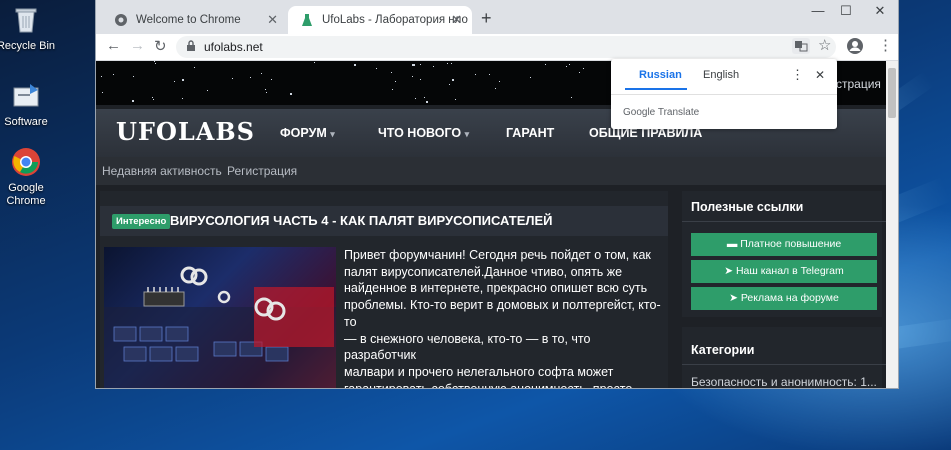 Image resolution: width=951 pixels, height=450 pixels. Describe the element at coordinates (721, 75) in the screenshot. I see `translate-tab-english: English` at that location.